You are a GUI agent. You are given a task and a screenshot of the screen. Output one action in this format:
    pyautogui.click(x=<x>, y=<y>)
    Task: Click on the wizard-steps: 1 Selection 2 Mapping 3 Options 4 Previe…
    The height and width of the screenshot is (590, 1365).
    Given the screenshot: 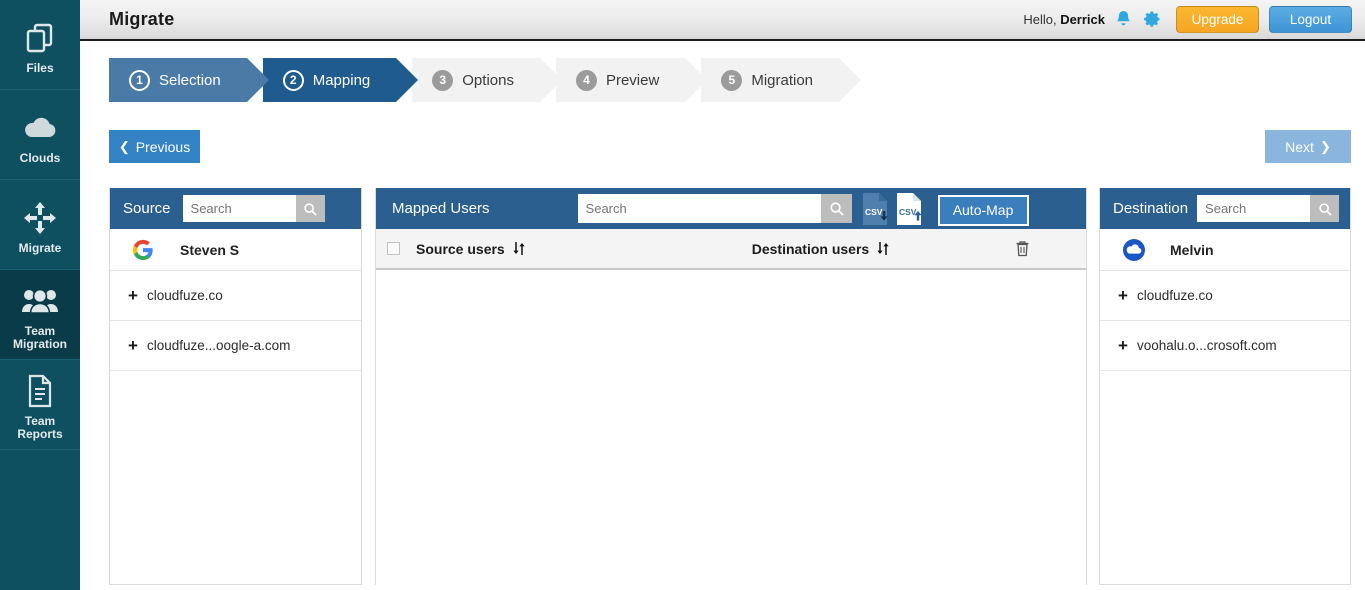 What is the action you would take?
    pyautogui.click(x=485, y=80)
    